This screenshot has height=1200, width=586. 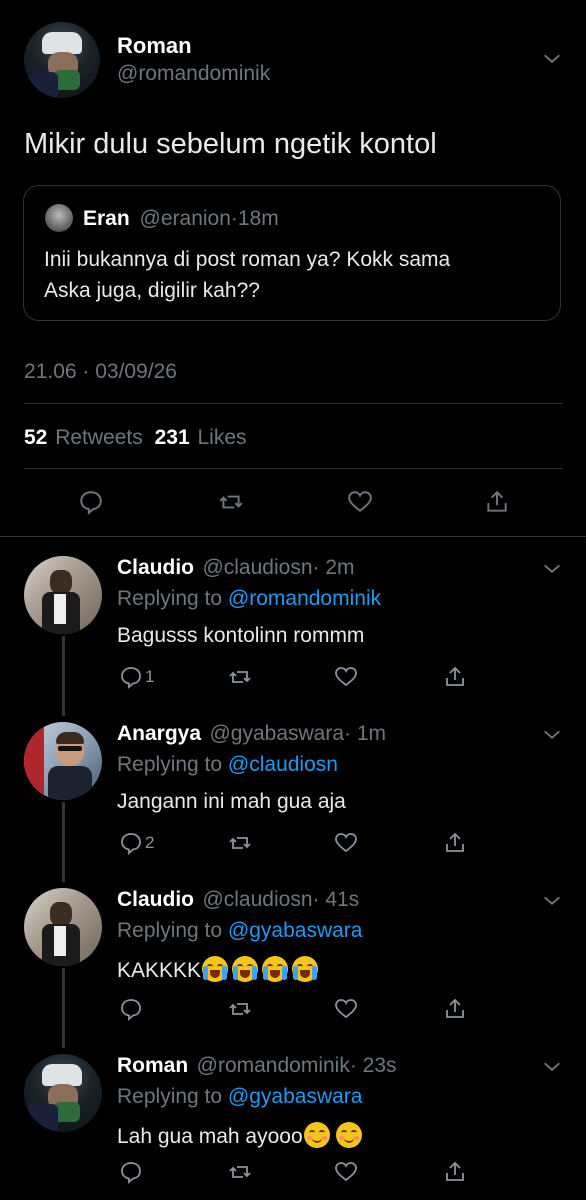 I want to click on retweets-count: 52, so click(x=35, y=437).